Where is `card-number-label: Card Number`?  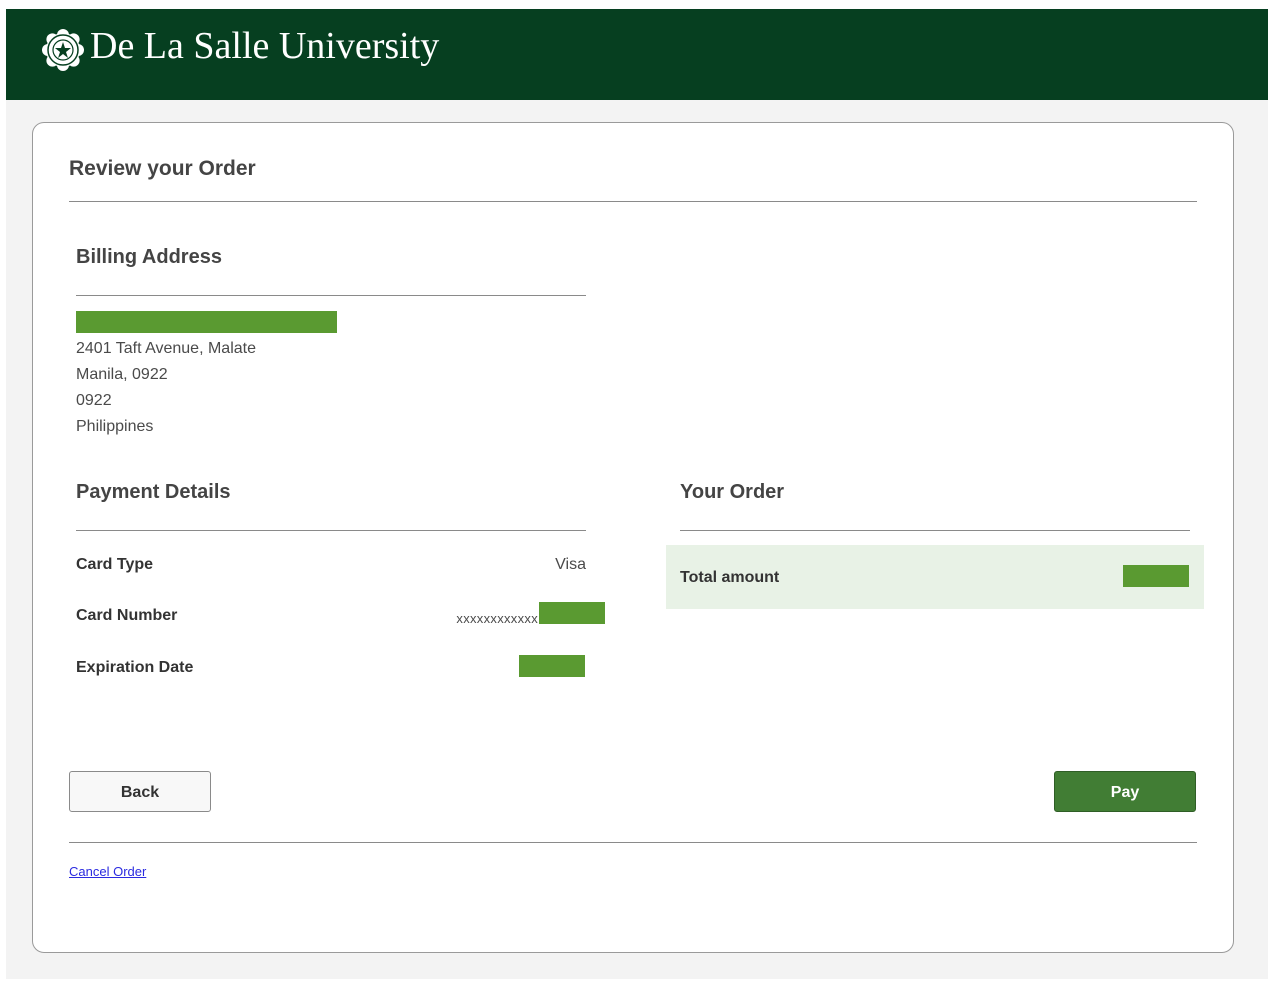 card-number-label: Card Number is located at coordinates (127, 615).